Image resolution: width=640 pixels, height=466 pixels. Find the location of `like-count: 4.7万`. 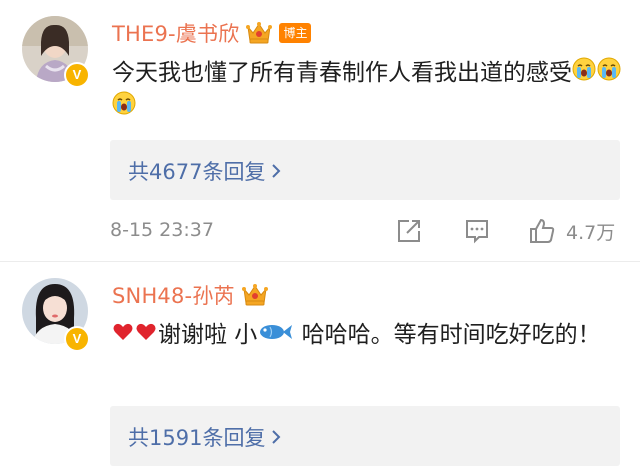

like-count: 4.7万 is located at coordinates (591, 232).